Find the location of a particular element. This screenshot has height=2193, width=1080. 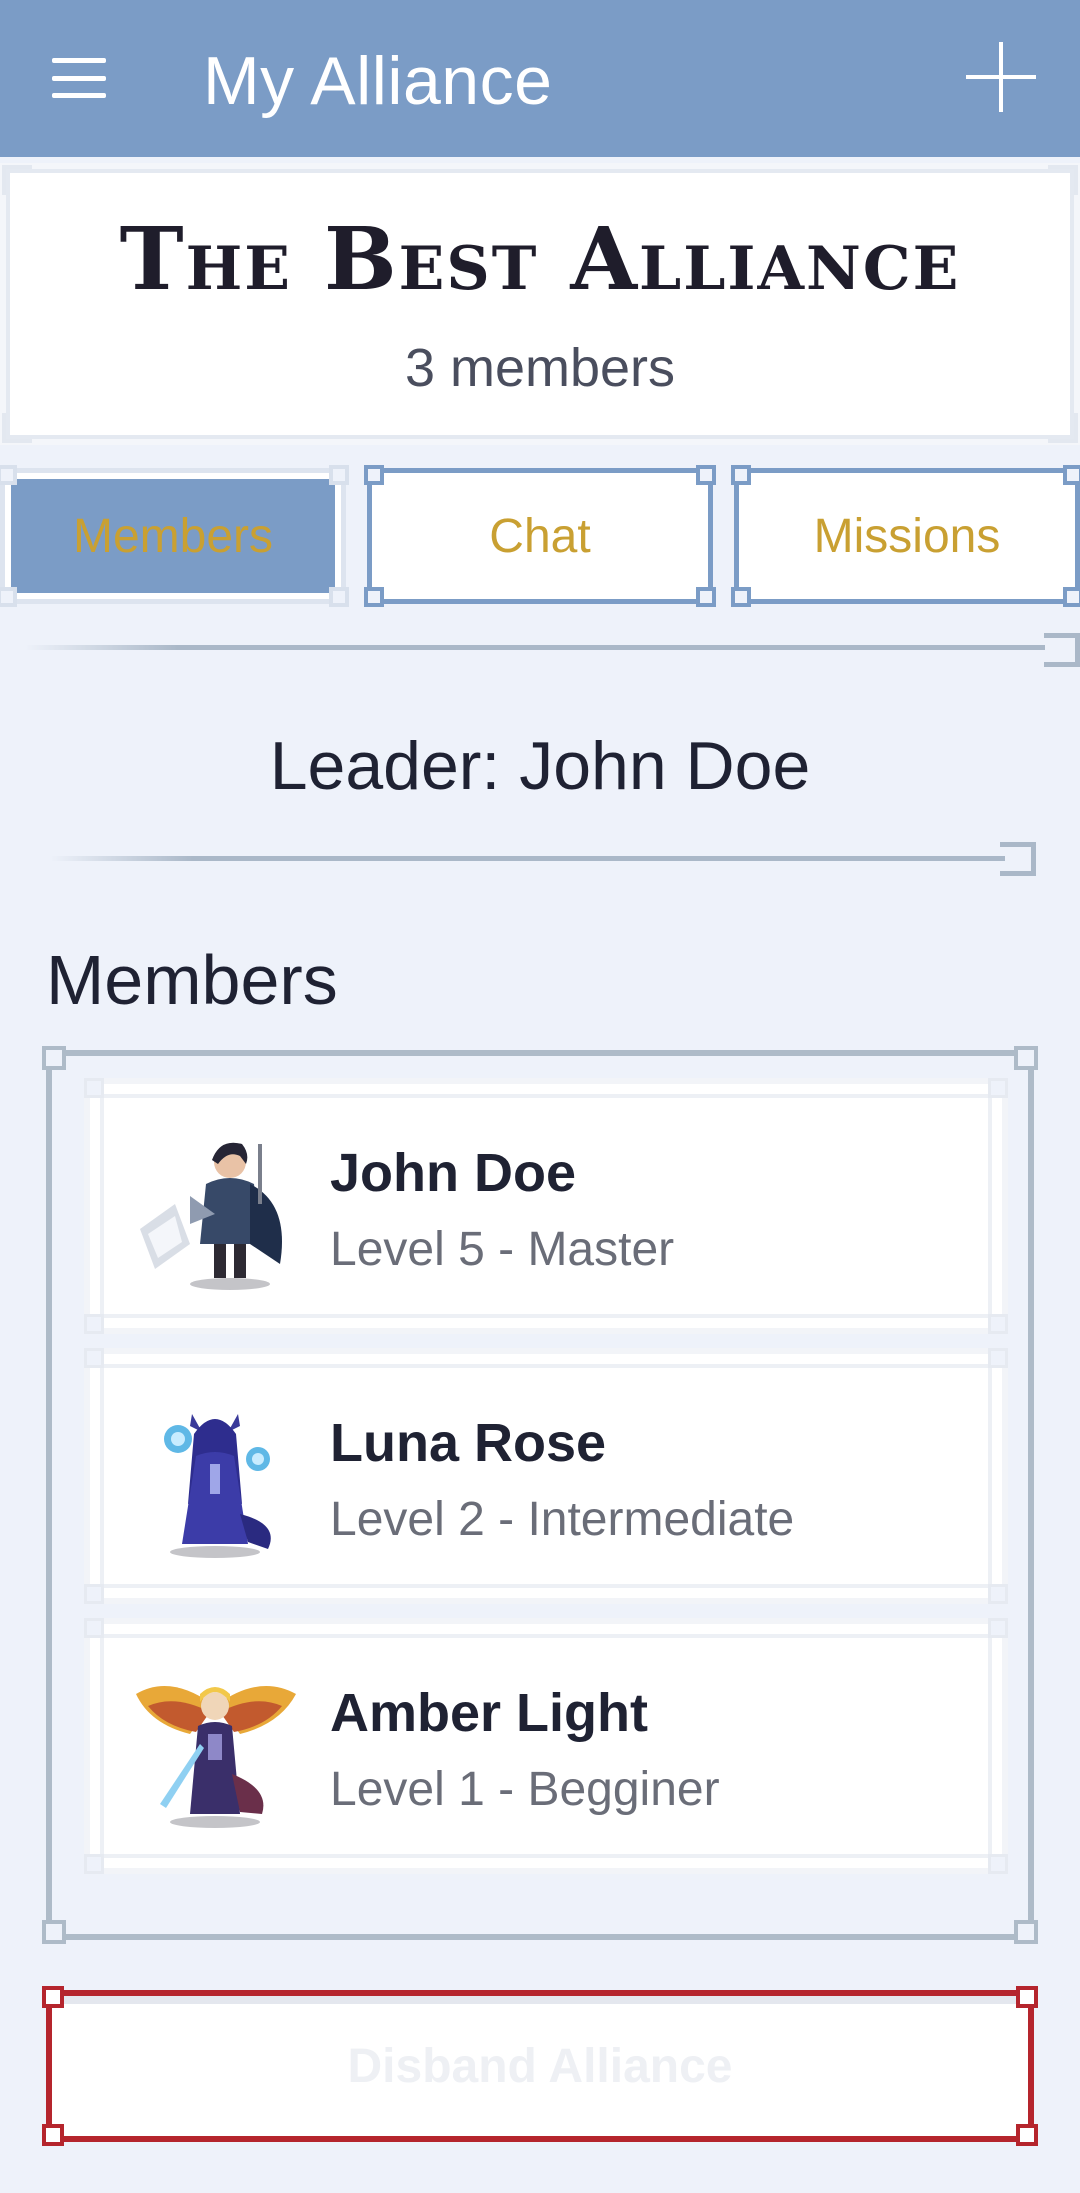

alliance-name: The Best Alliance is located at coordinates (540, 259).